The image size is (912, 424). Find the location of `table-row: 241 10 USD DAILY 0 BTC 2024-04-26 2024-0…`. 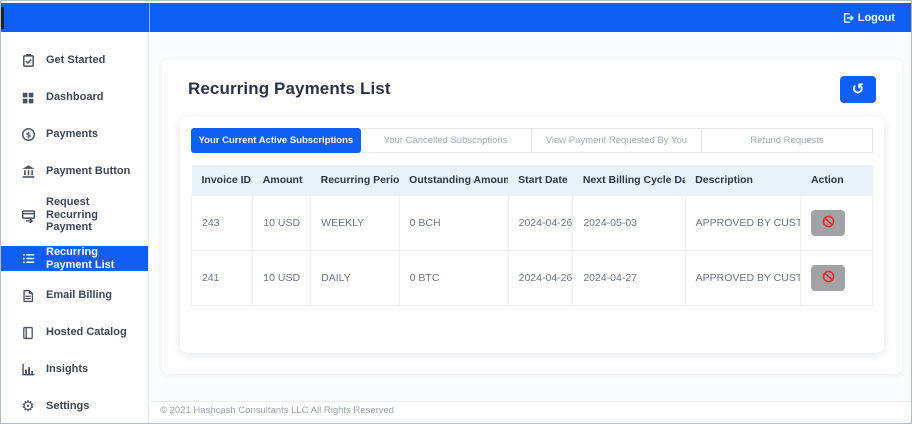

table-row: 241 10 USD DAILY 0 BTC 2024-04-26 2024-0… is located at coordinates (531, 278).